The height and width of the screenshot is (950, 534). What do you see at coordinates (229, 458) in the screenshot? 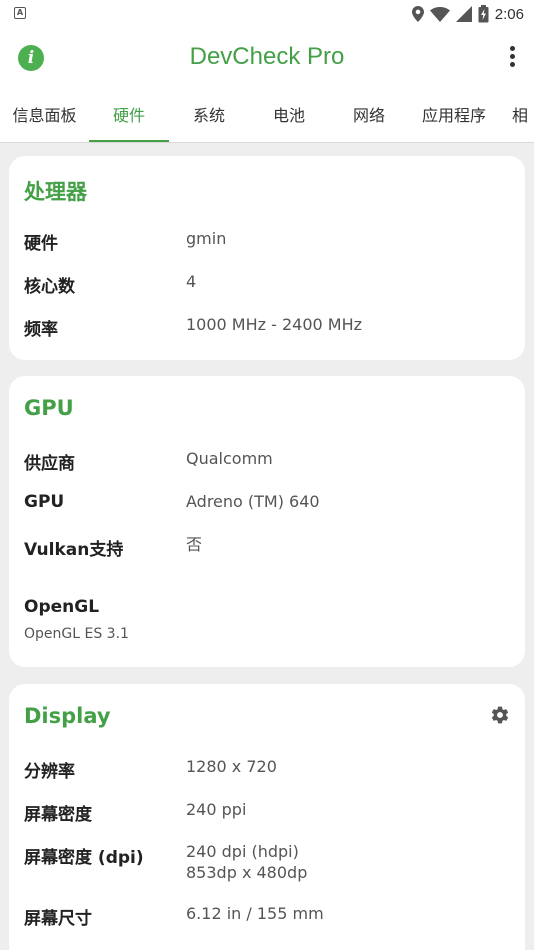
I see `row-value: Qualcomm` at bounding box center [229, 458].